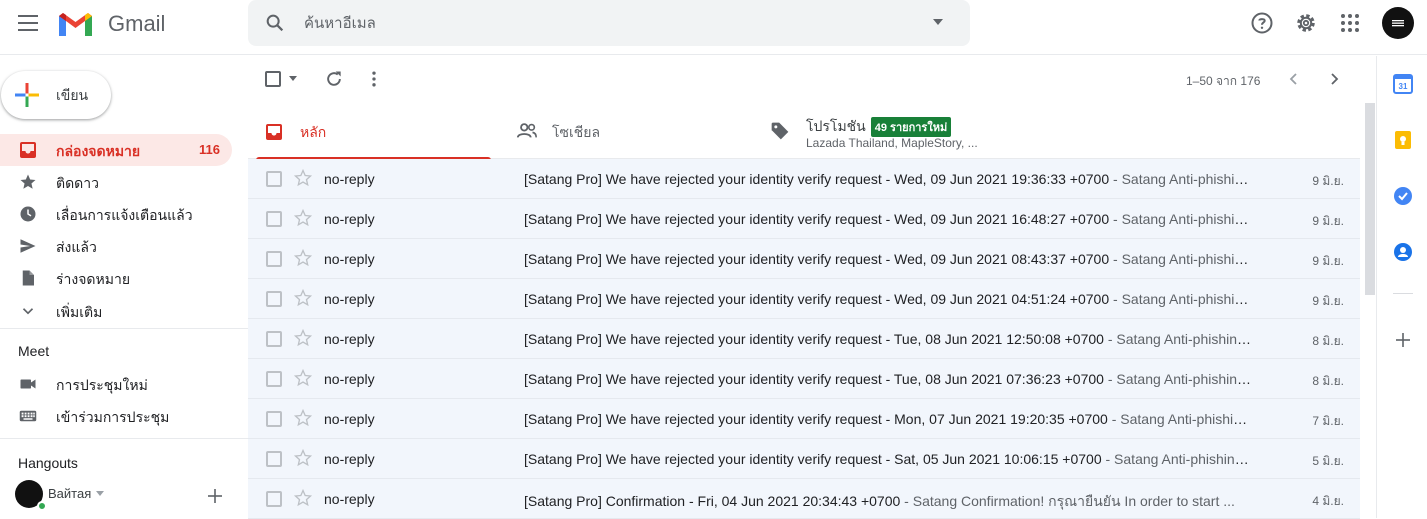  I want to click on more-options-icon, so click(374, 79).